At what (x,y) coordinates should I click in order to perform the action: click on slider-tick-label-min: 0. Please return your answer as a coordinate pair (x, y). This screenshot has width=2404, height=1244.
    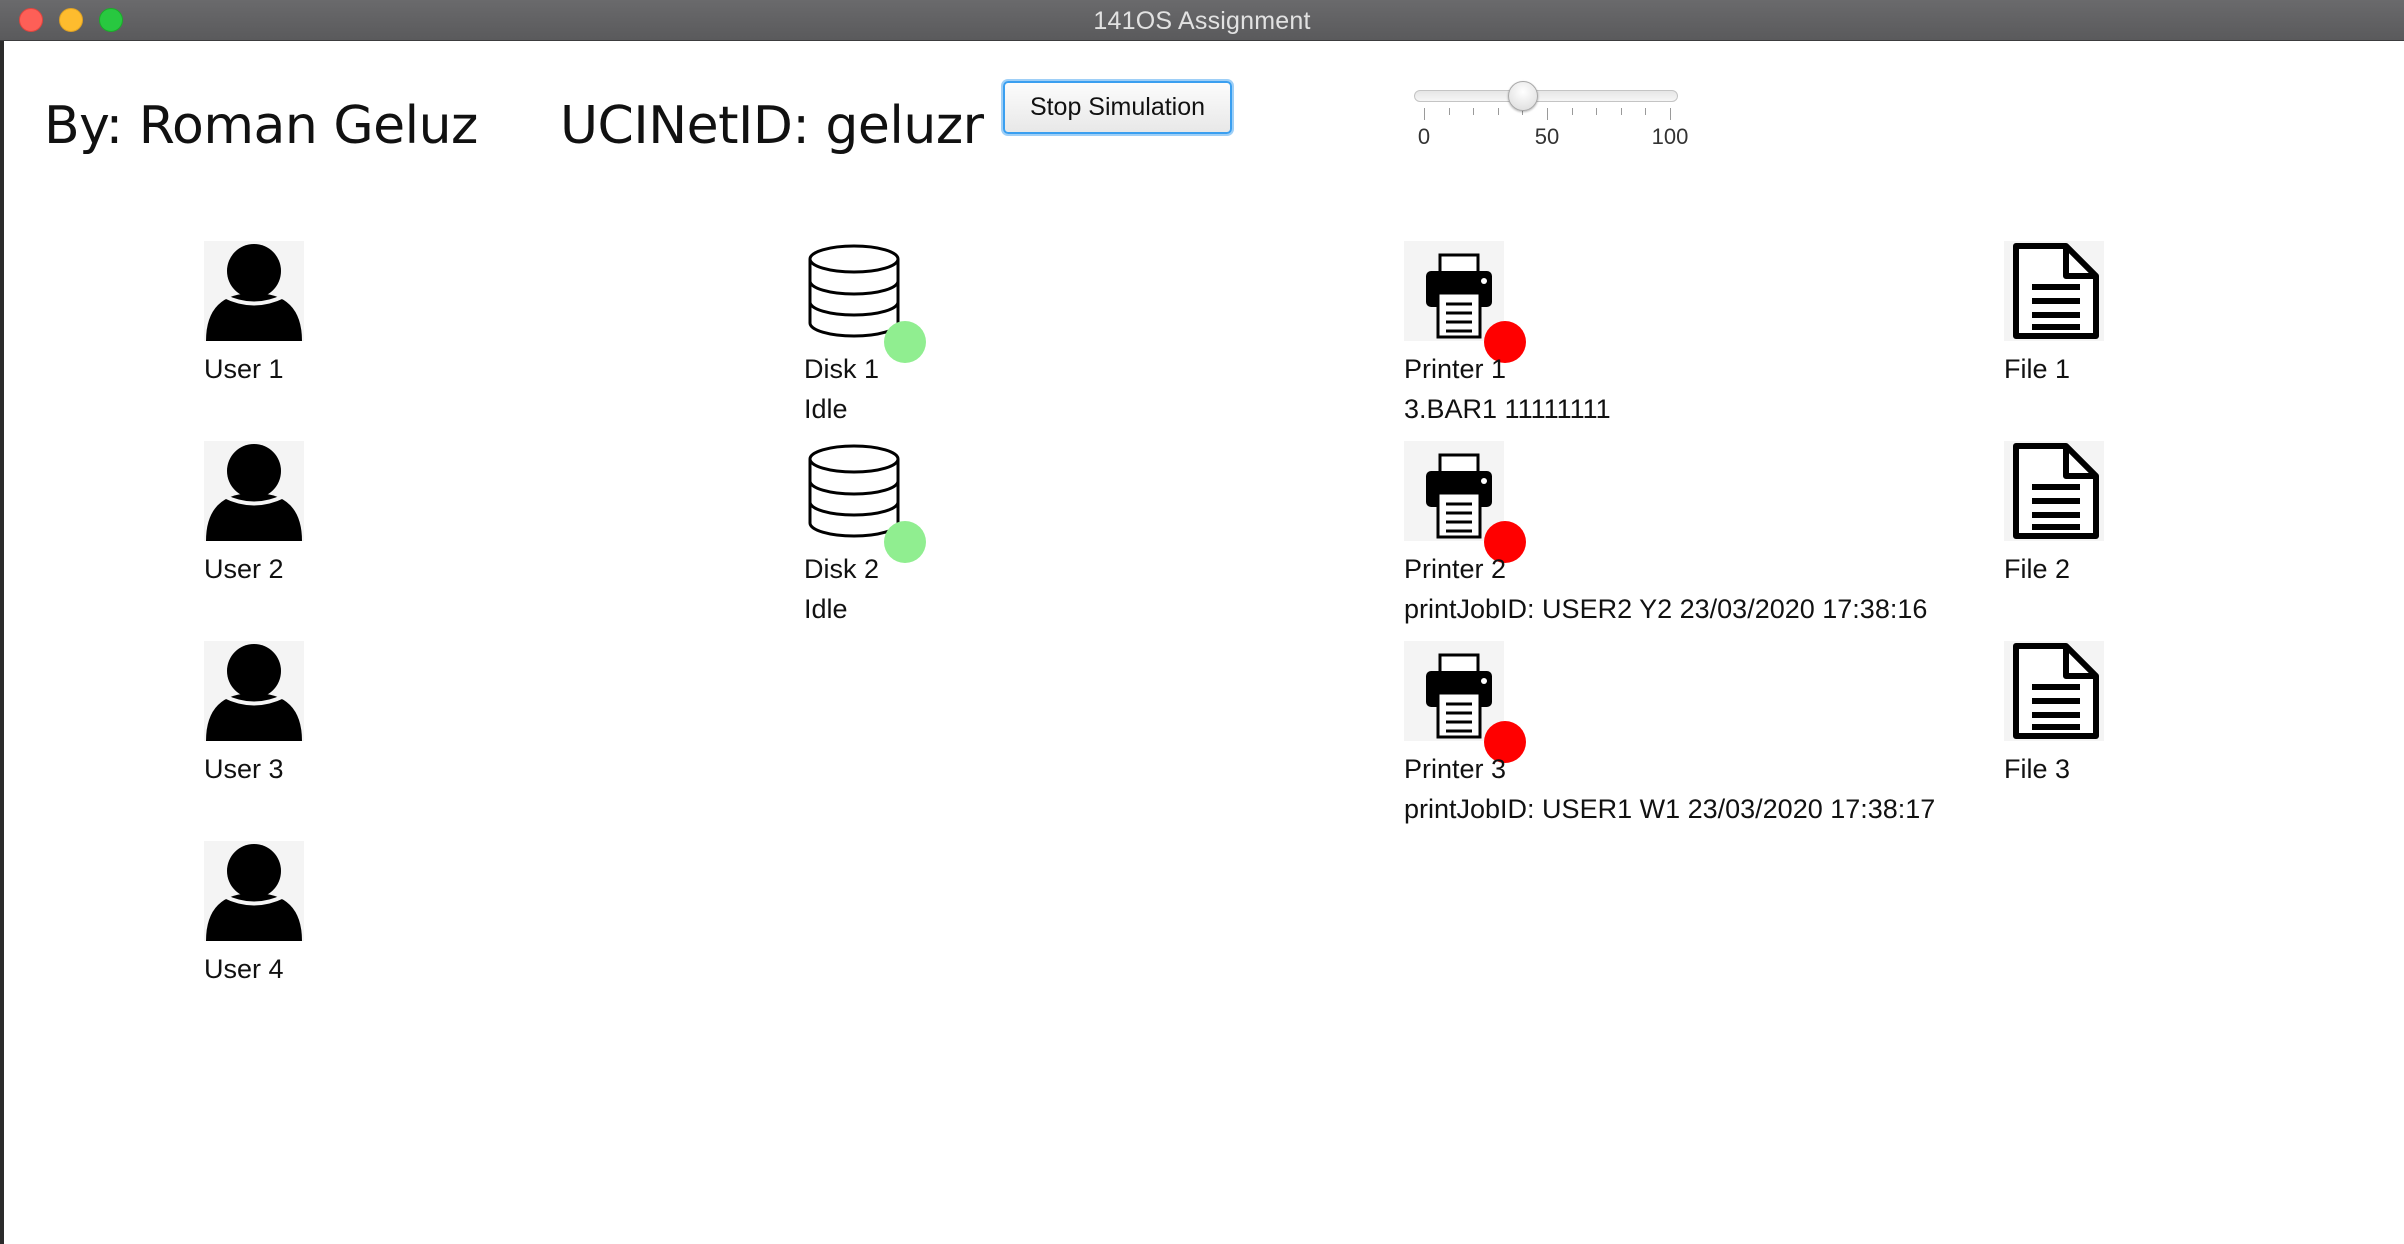
    Looking at the image, I should click on (1424, 136).